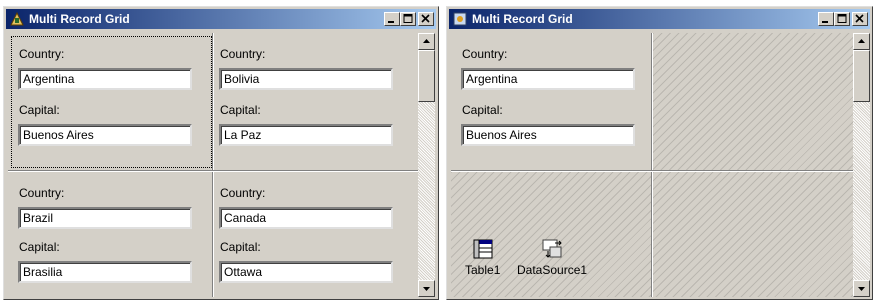 Image resolution: width=874 pixels, height=301 pixels. What do you see at coordinates (316, 234) in the screenshot?
I see `record-panel: Country: Canada Capital: Ottawa` at bounding box center [316, 234].